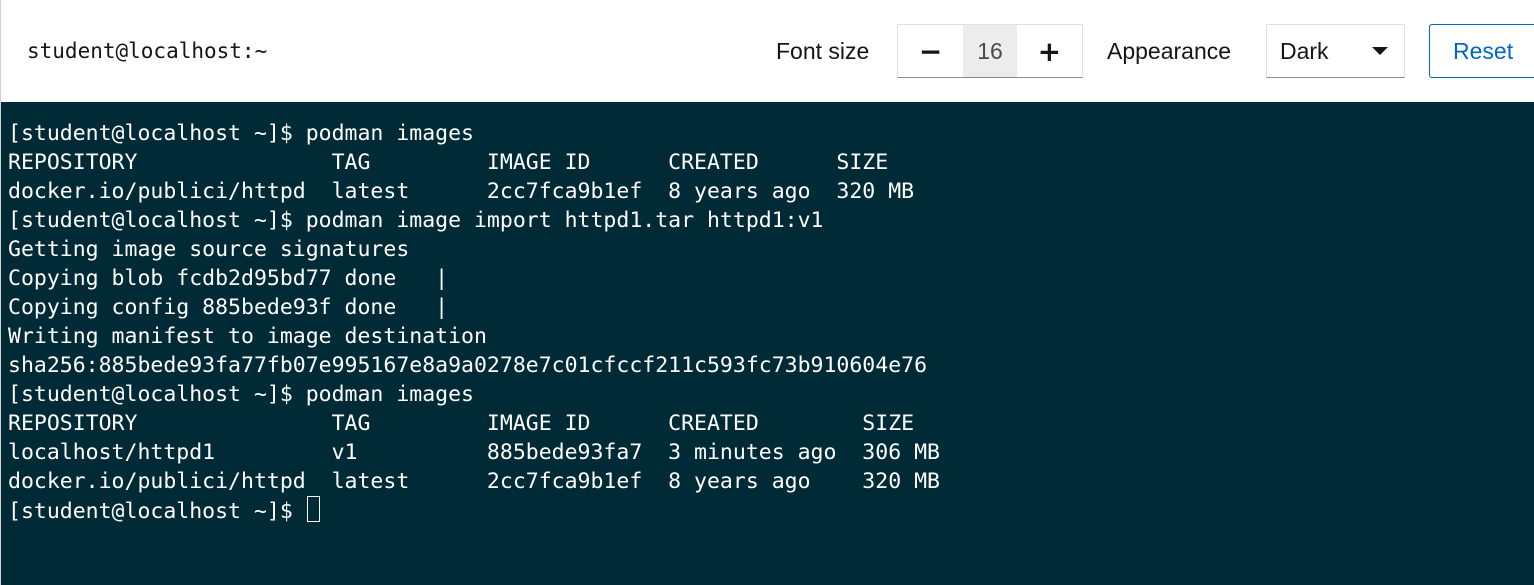 Image resolution: width=1534 pixels, height=585 pixels. I want to click on font-size-label: Font size, so click(823, 51).